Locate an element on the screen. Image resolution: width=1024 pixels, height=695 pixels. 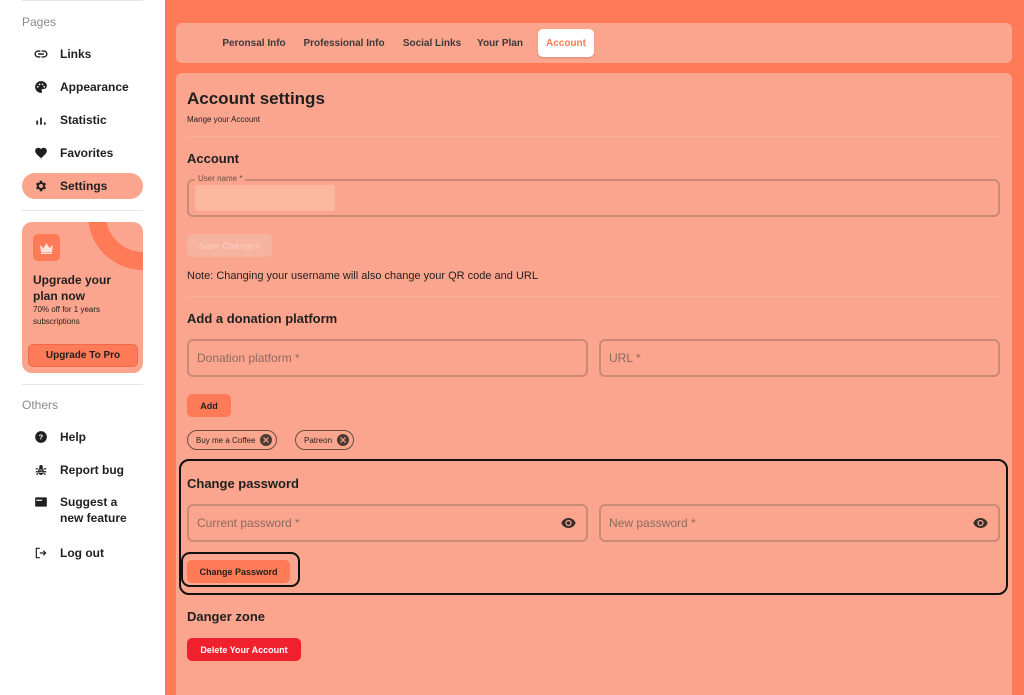
save-changes-button: Save Changes is located at coordinates (229, 245).